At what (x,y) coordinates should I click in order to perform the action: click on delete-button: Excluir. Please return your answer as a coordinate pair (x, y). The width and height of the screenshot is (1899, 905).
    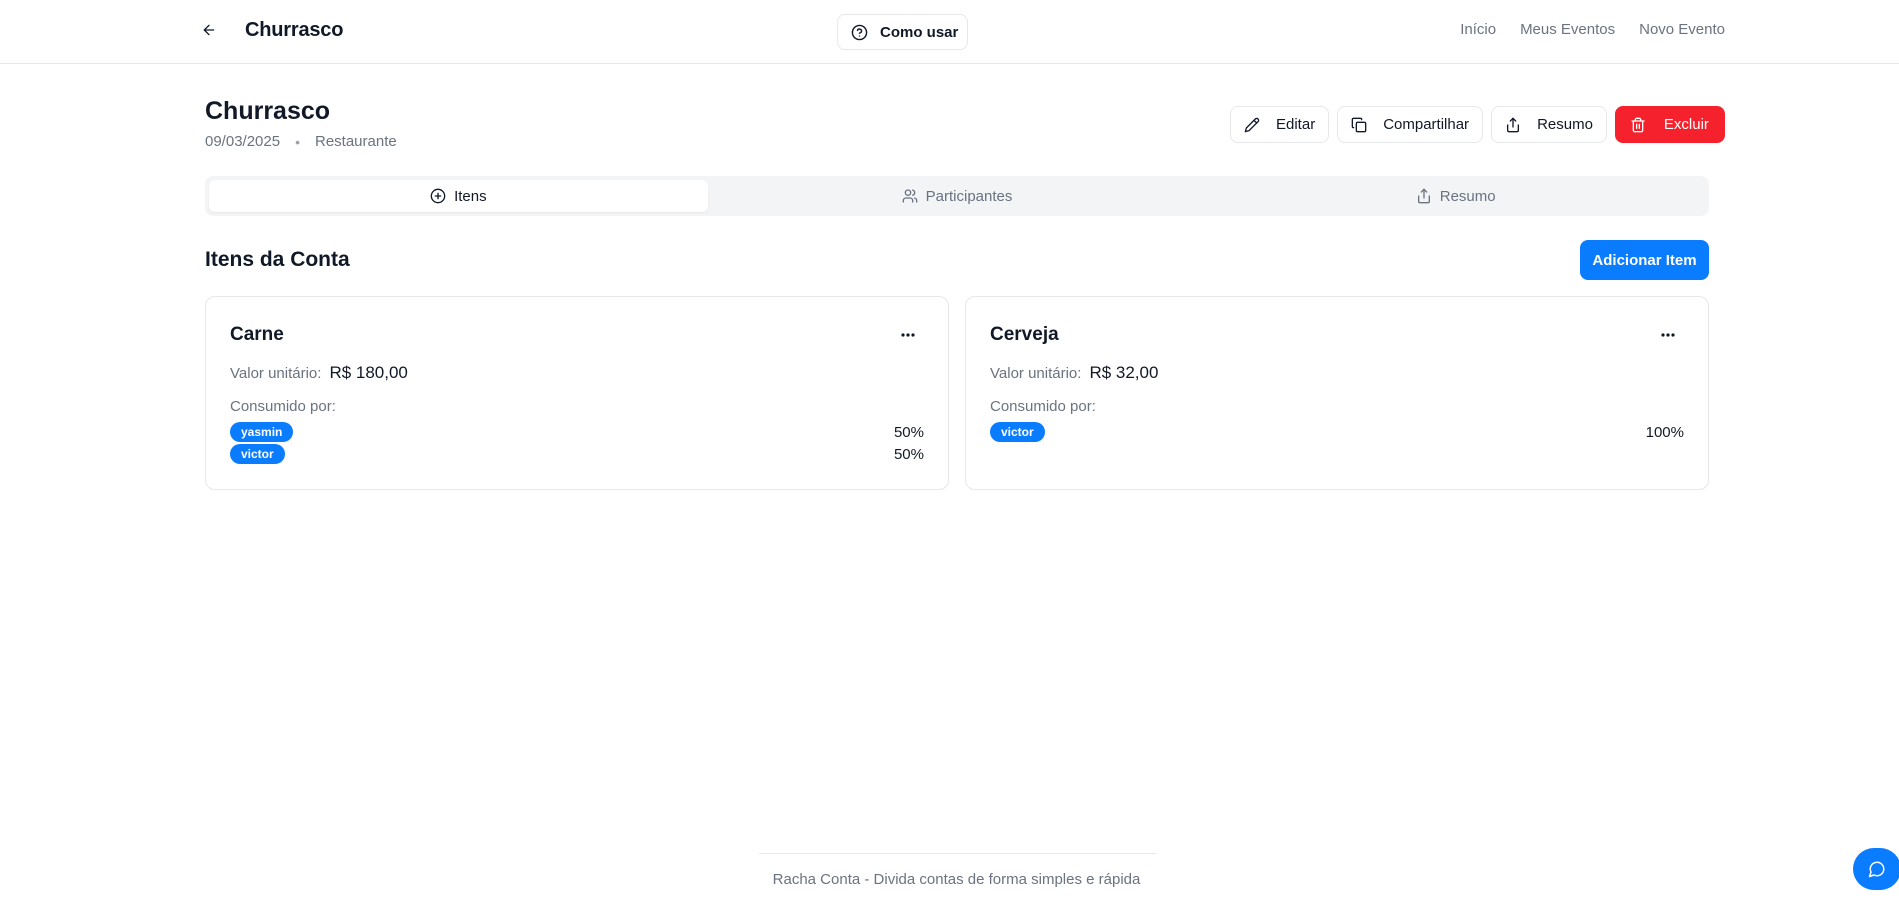
    Looking at the image, I should click on (1669, 124).